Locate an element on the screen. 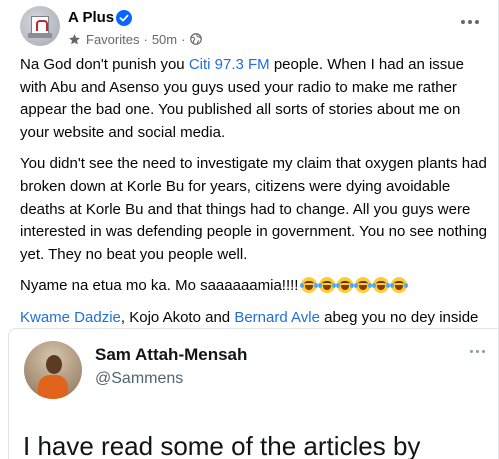 This screenshot has height=459, width=499. embed-more-options-icon is located at coordinates (477, 351).